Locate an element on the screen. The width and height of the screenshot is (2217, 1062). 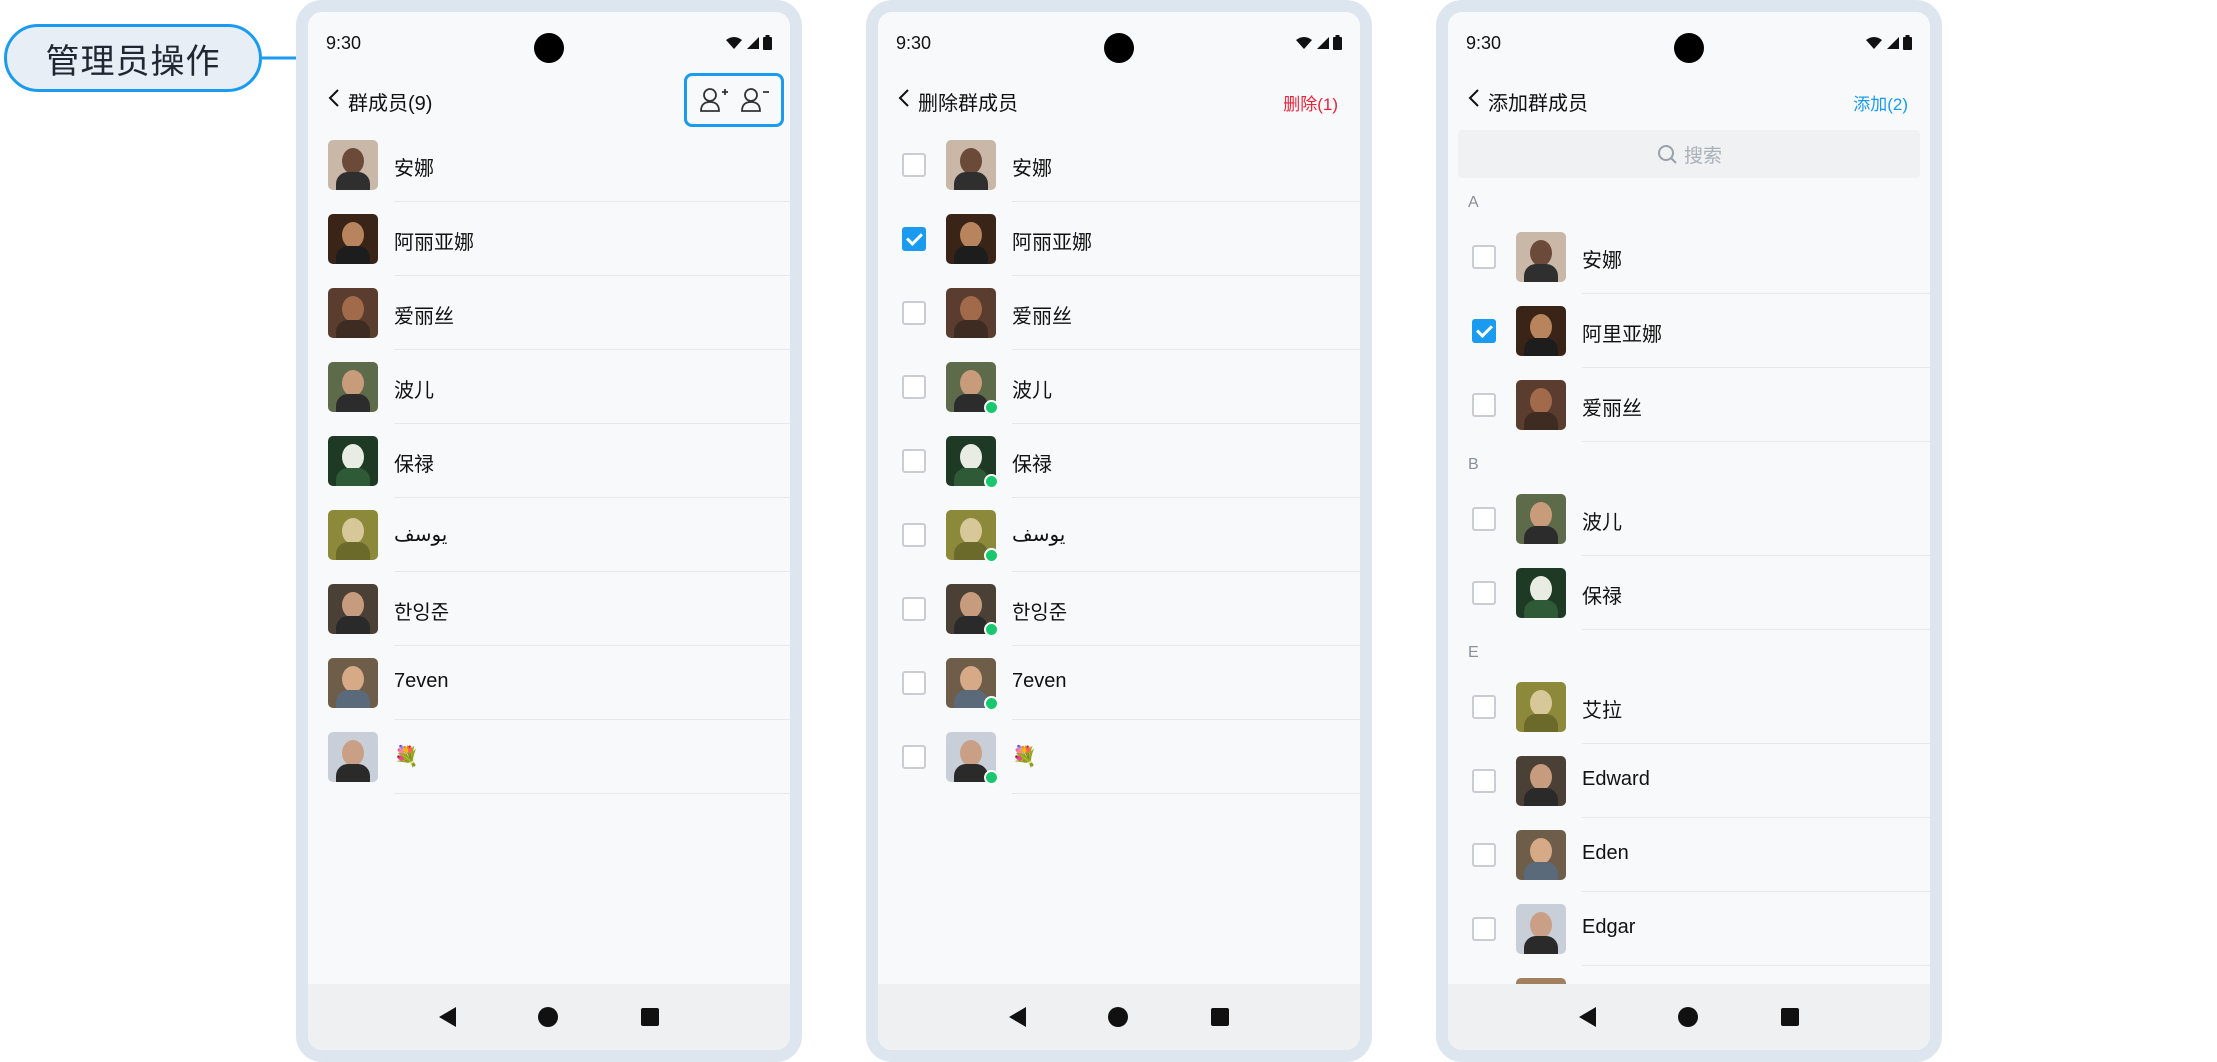
row-divider is located at coordinates (1186, 793).